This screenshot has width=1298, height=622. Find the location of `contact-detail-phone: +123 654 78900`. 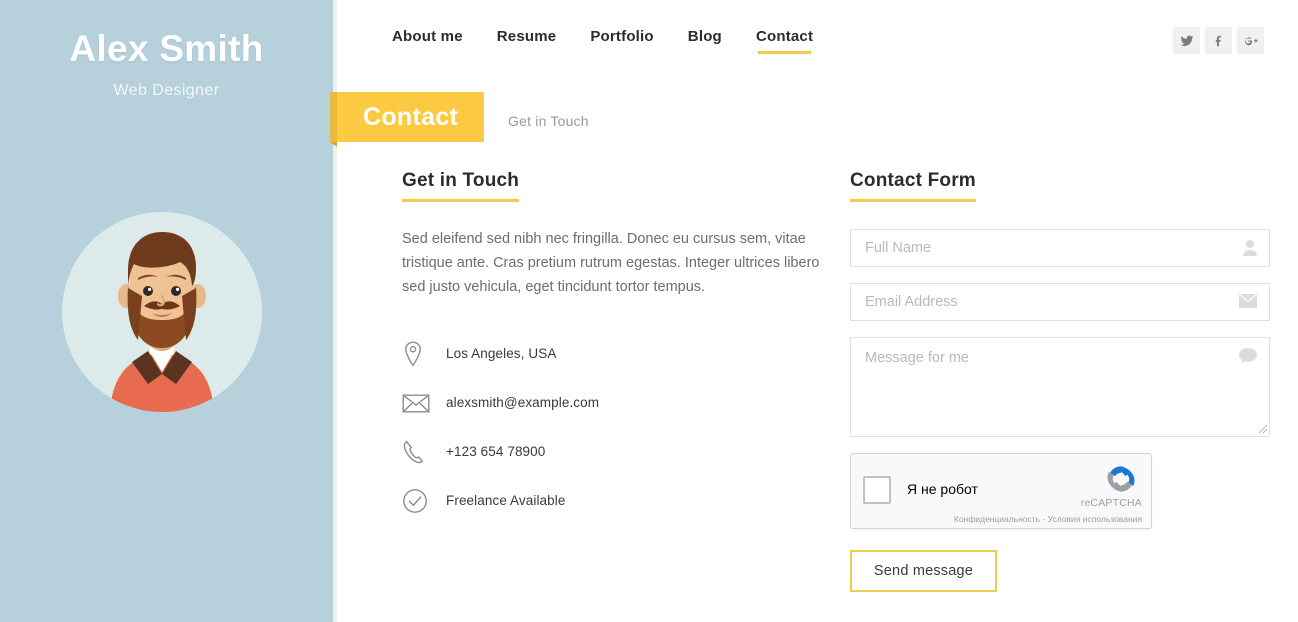

contact-detail-phone: +123 654 78900 is located at coordinates (617, 451).